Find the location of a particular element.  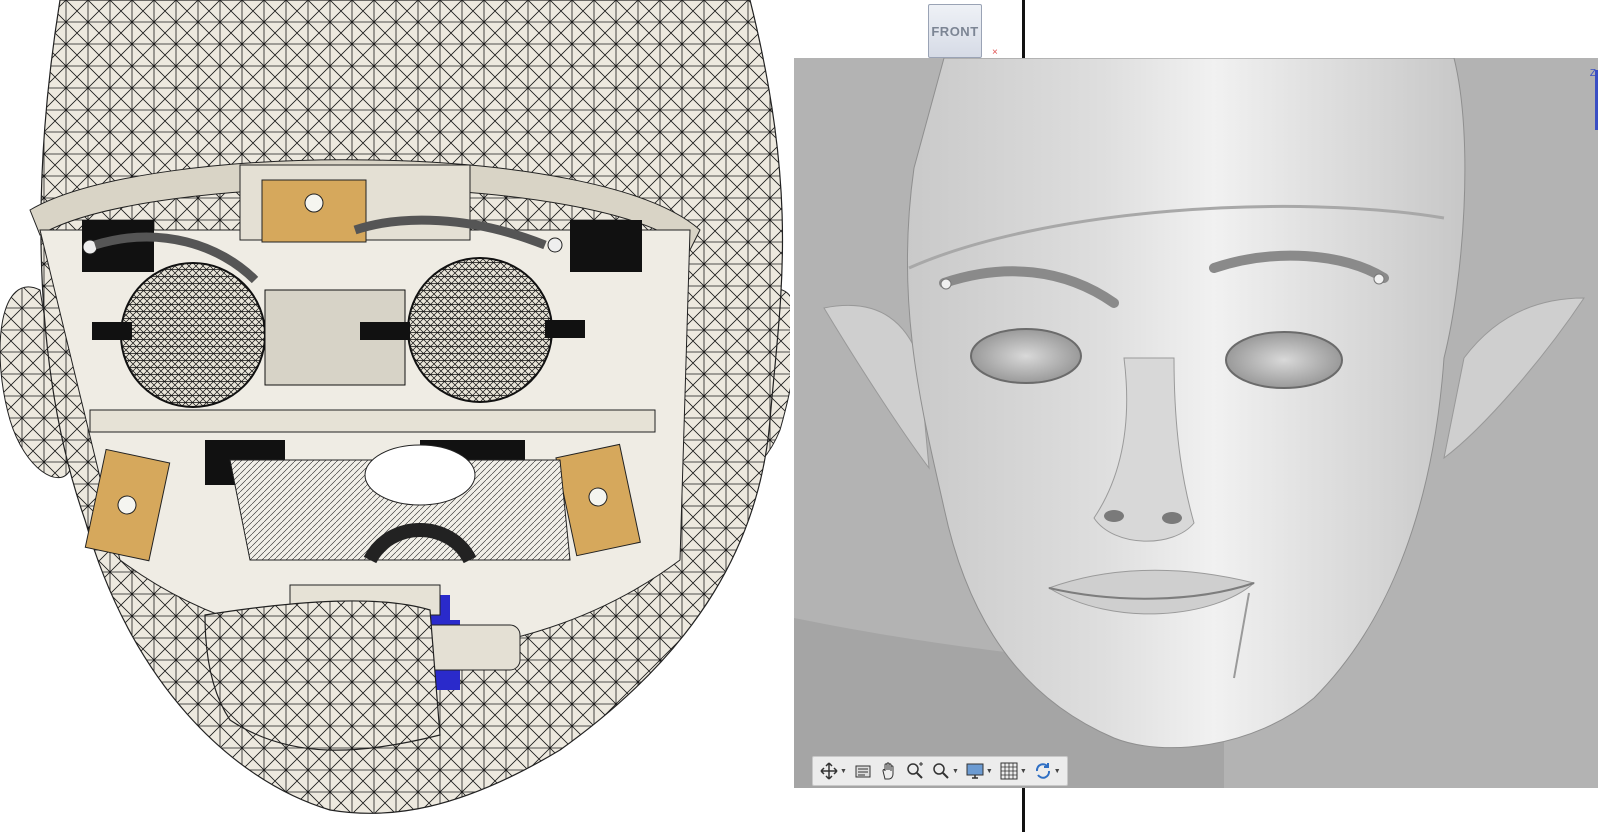

zoom-window-icon is located at coordinates (941, 771).